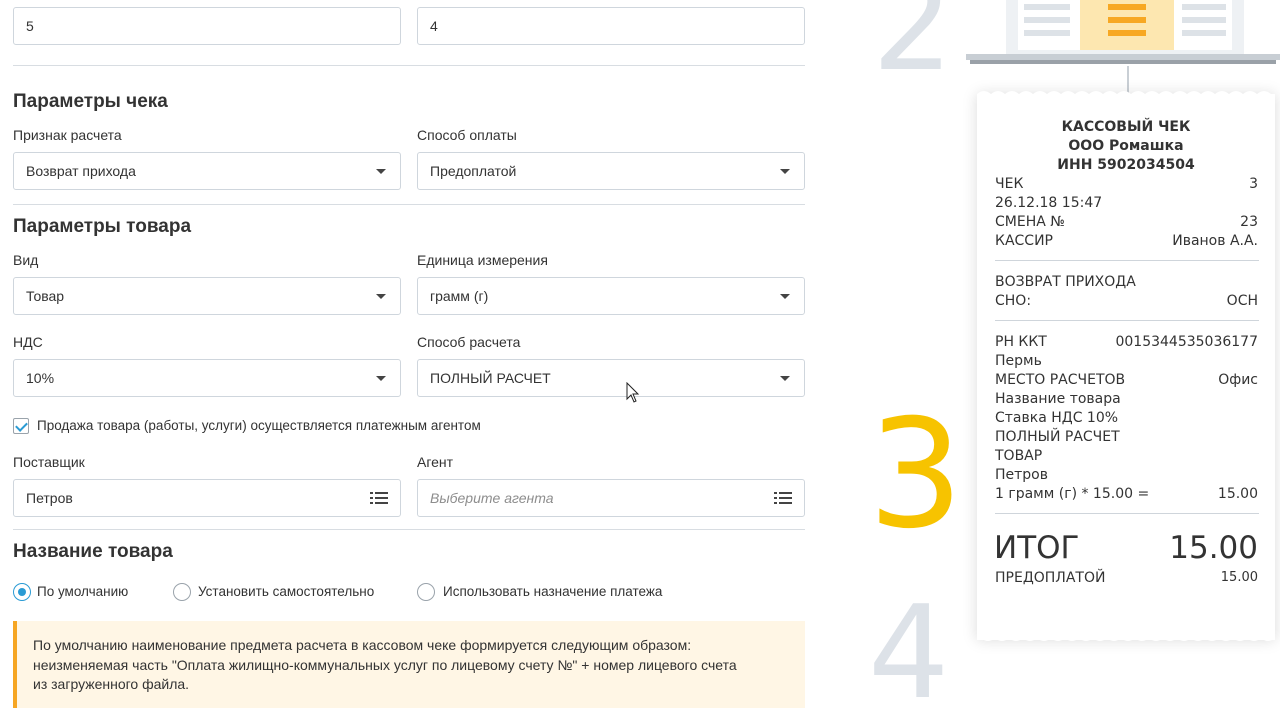 This screenshot has height=720, width=1280. Describe the element at coordinates (1238, 380) in the screenshot. I see `place-value: Офис` at that location.